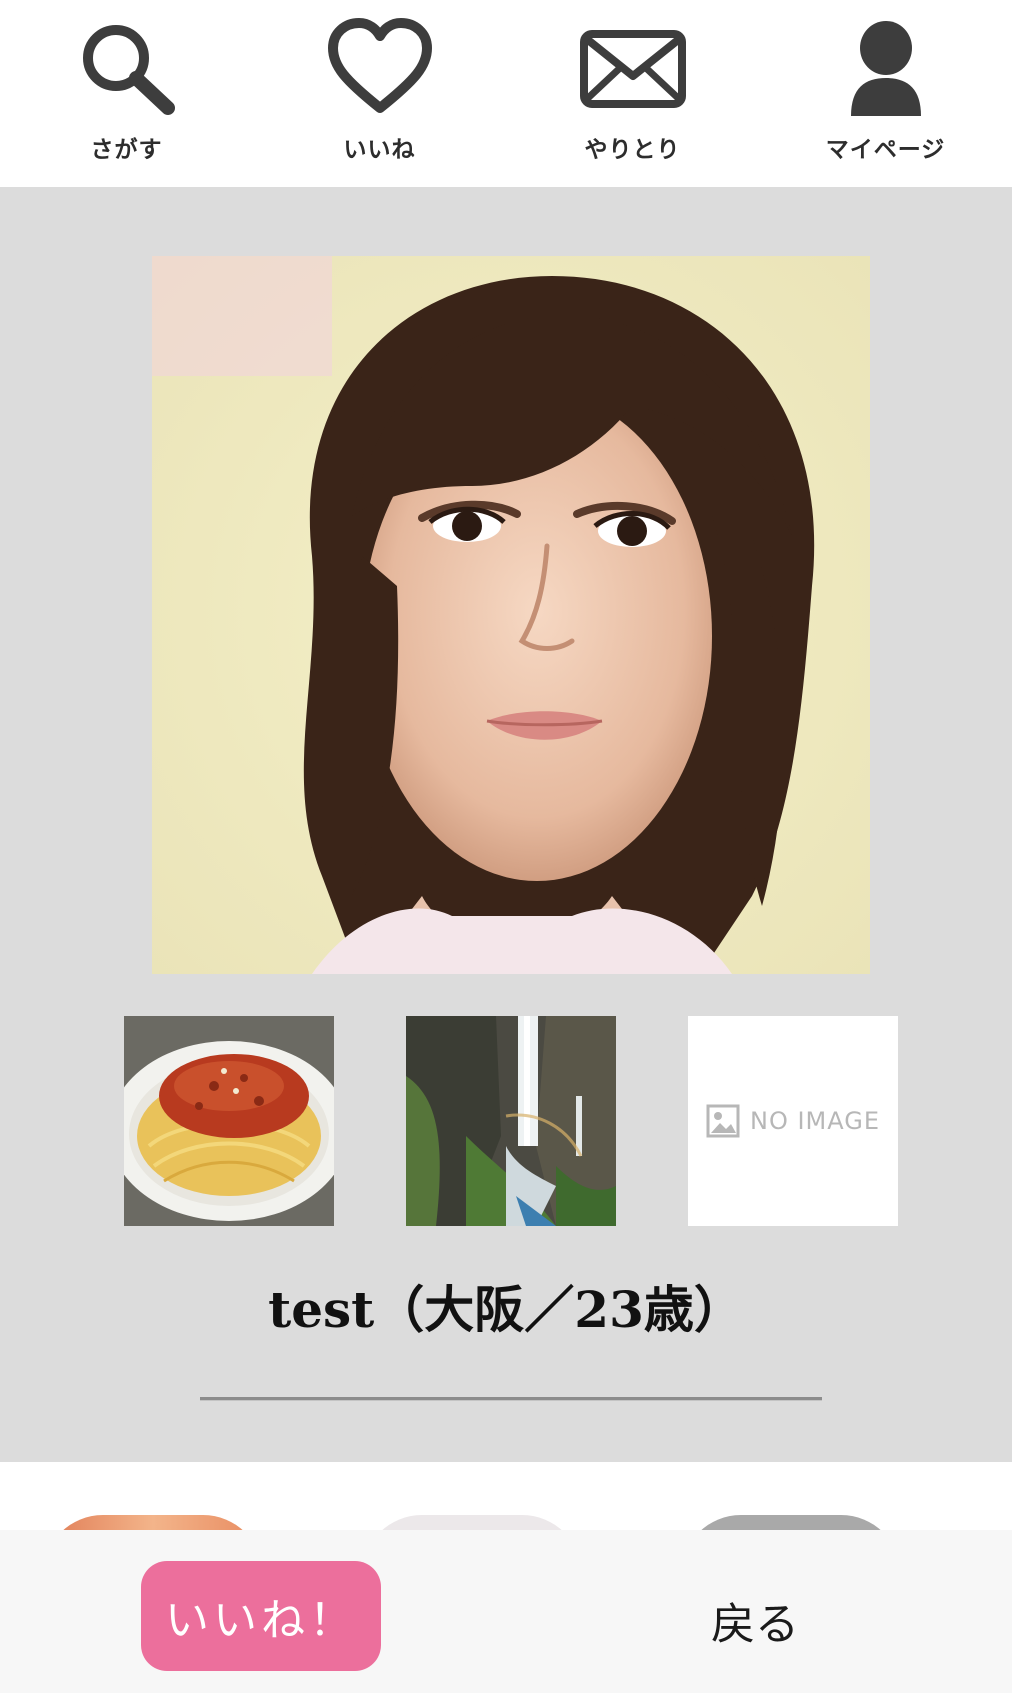  Describe the element at coordinates (814, 1121) in the screenshot. I see `no-image-text: NO IMAGE` at that location.